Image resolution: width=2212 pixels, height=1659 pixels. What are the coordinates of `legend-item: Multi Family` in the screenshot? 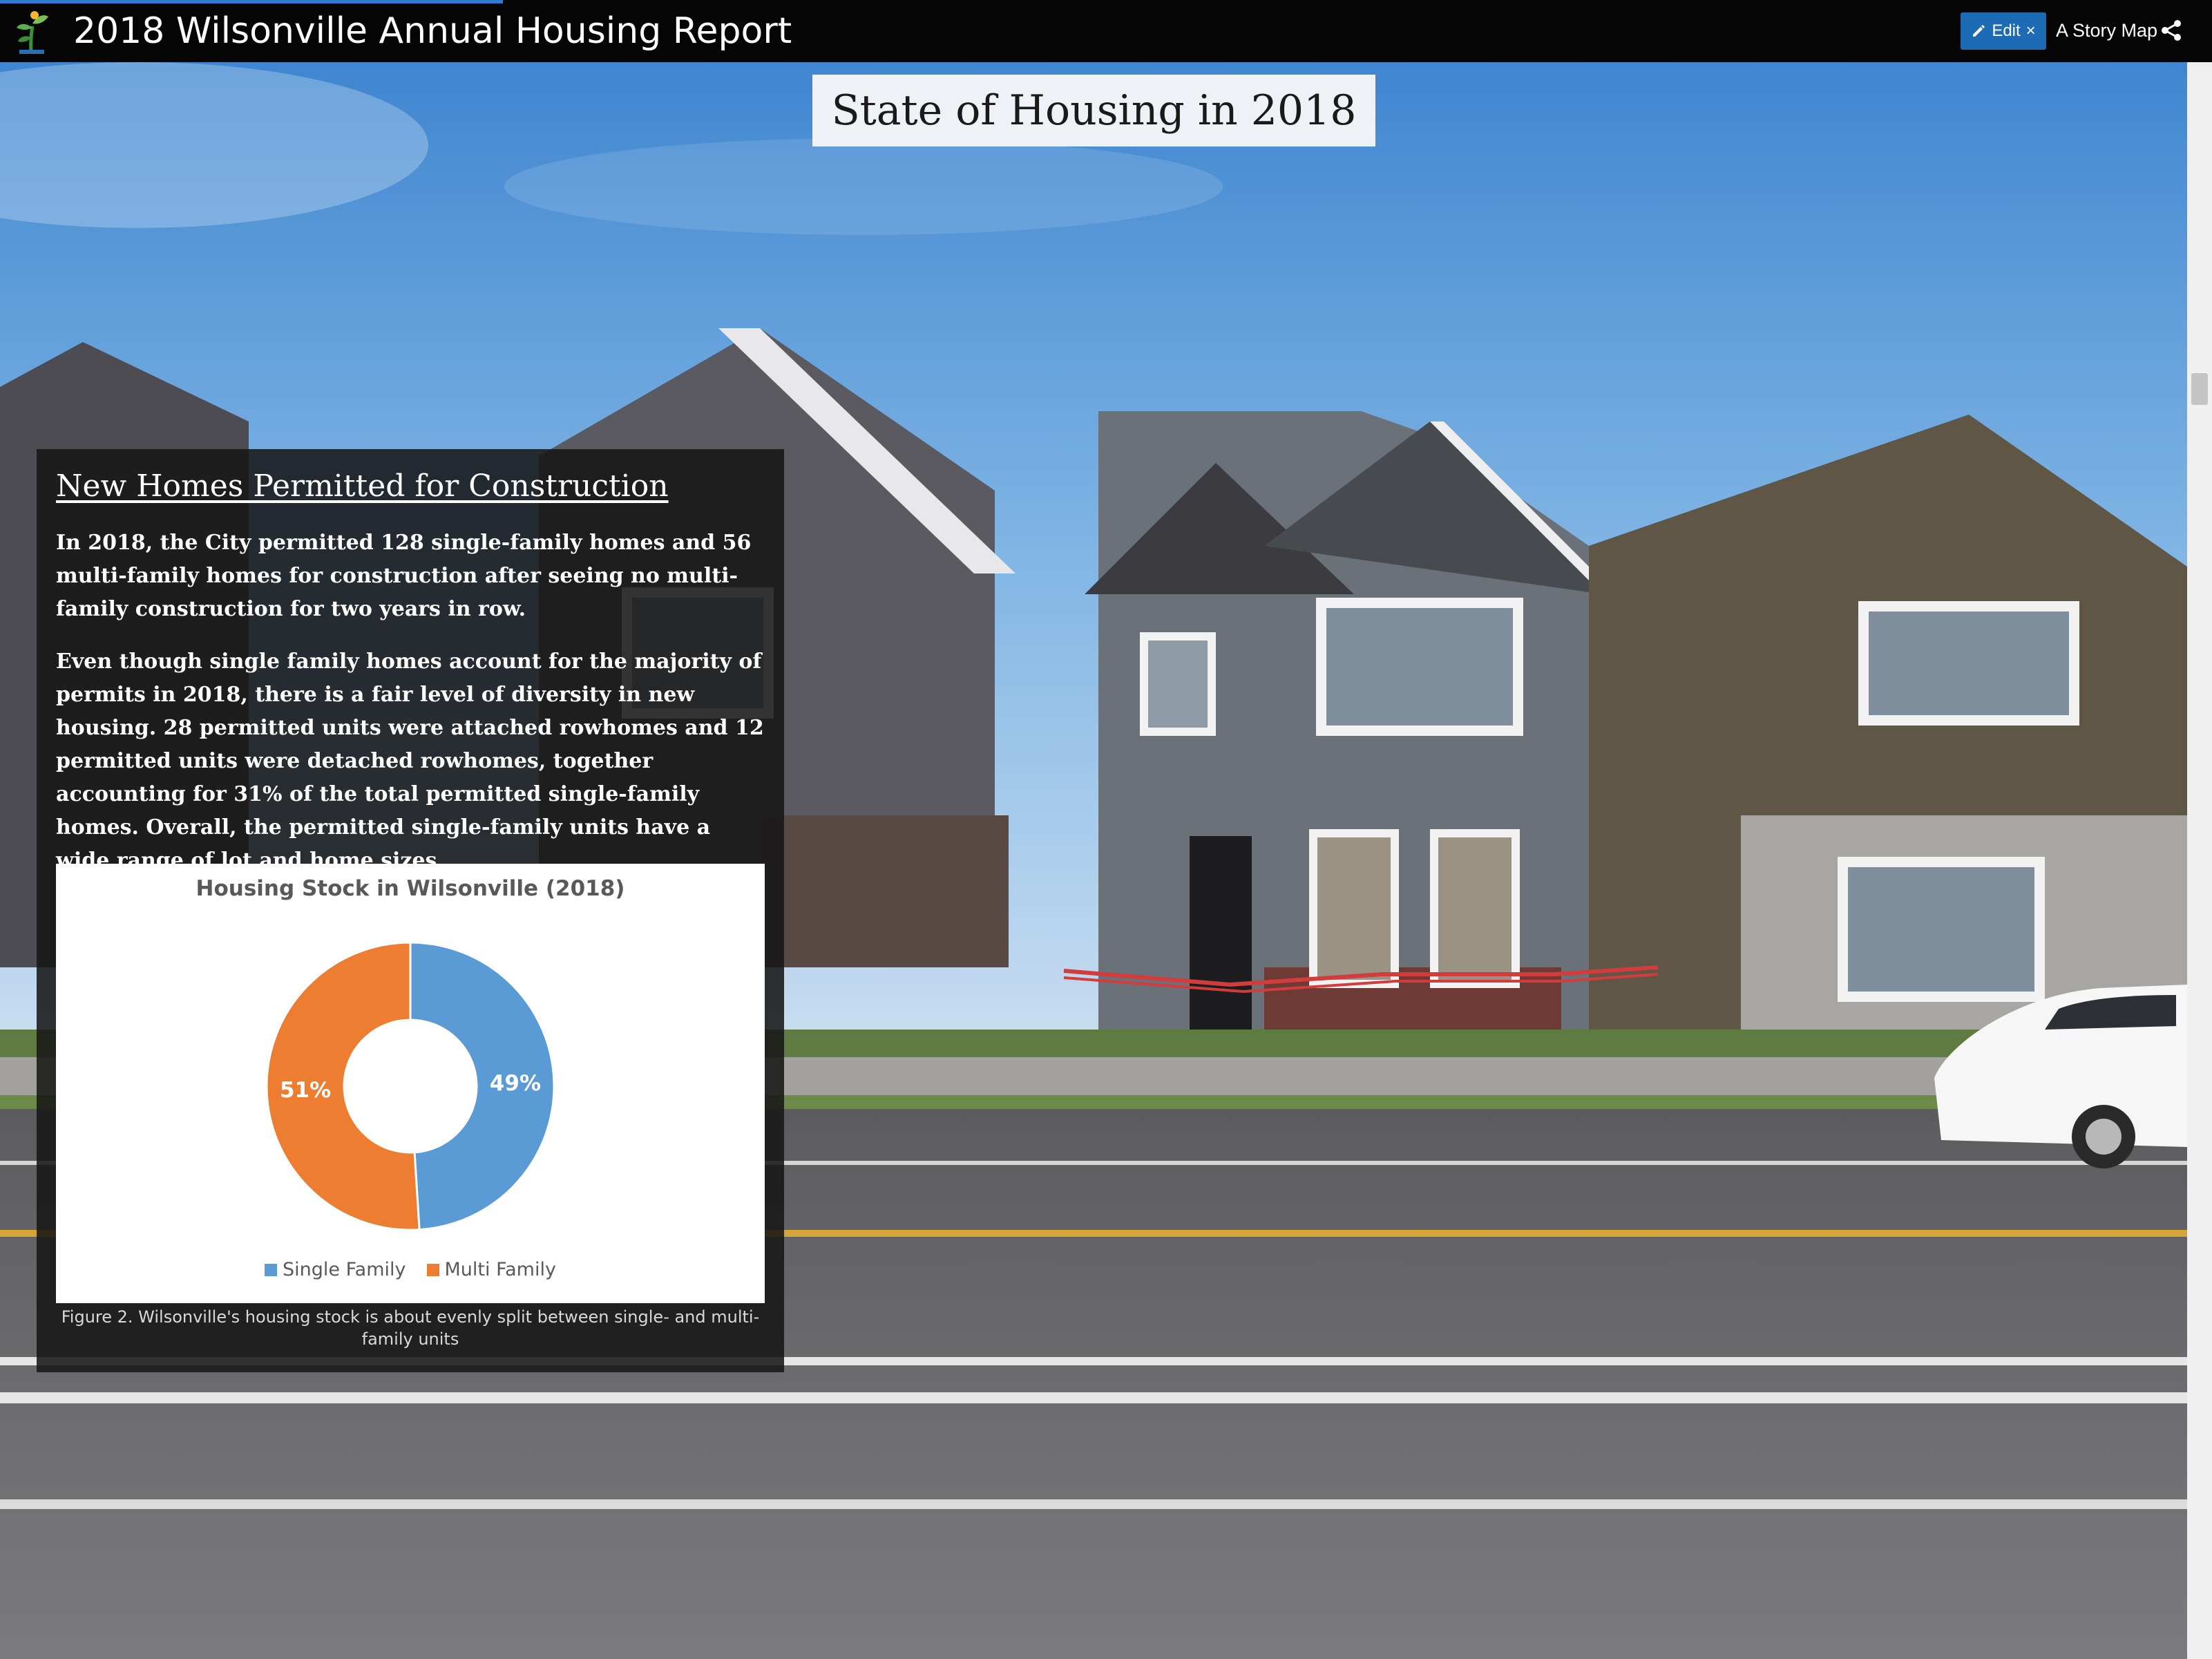 It's located at (491, 1269).